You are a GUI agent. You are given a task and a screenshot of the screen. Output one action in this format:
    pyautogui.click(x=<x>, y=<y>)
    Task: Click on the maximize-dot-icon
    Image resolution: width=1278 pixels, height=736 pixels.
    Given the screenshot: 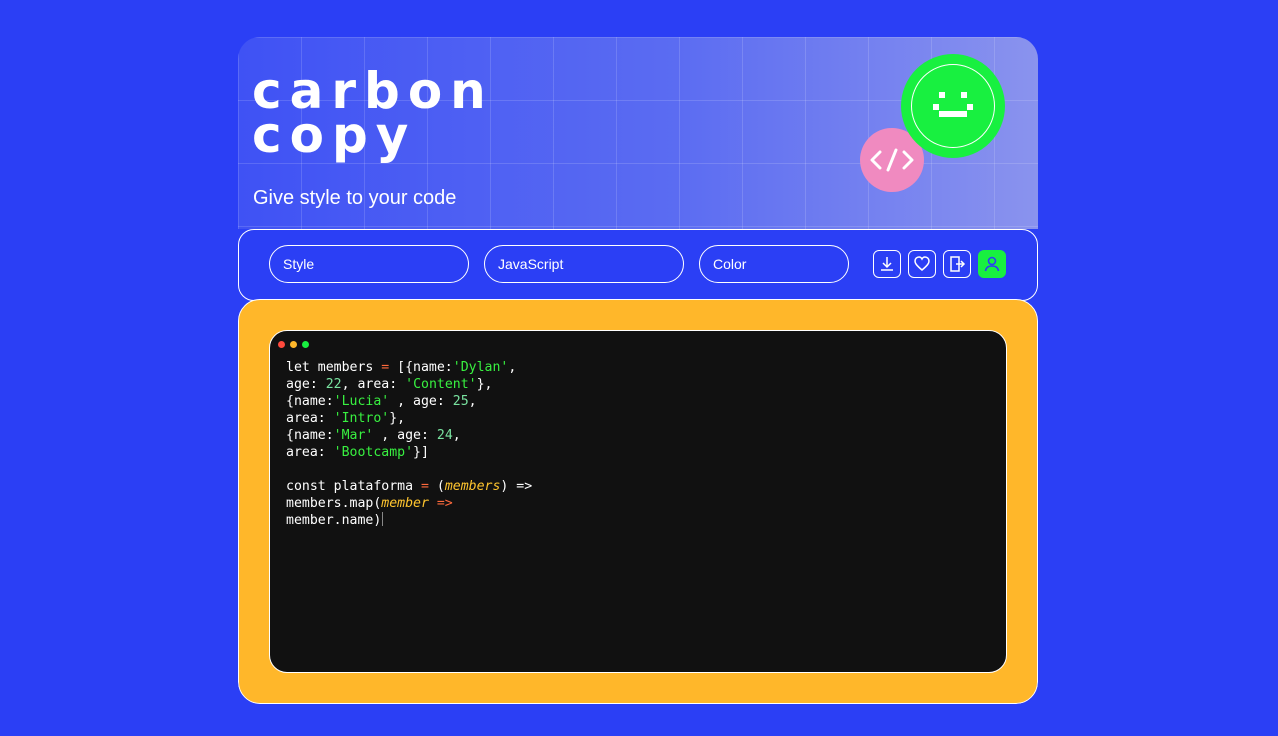 What is the action you would take?
    pyautogui.click(x=305, y=344)
    